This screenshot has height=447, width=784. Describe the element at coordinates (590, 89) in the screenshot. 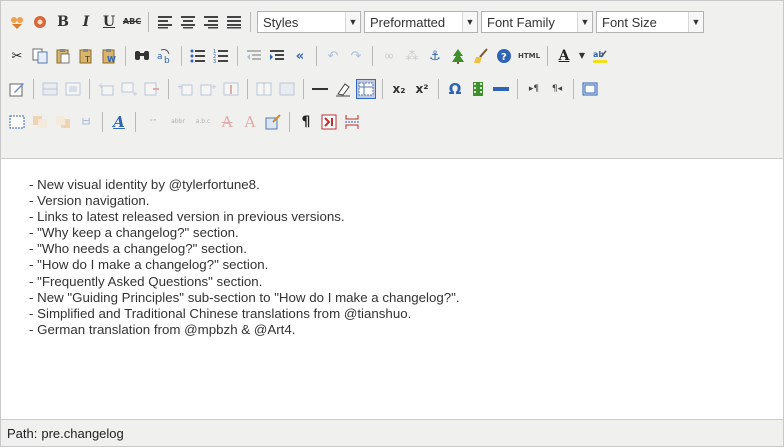

I see `fullscreen-icon` at that location.